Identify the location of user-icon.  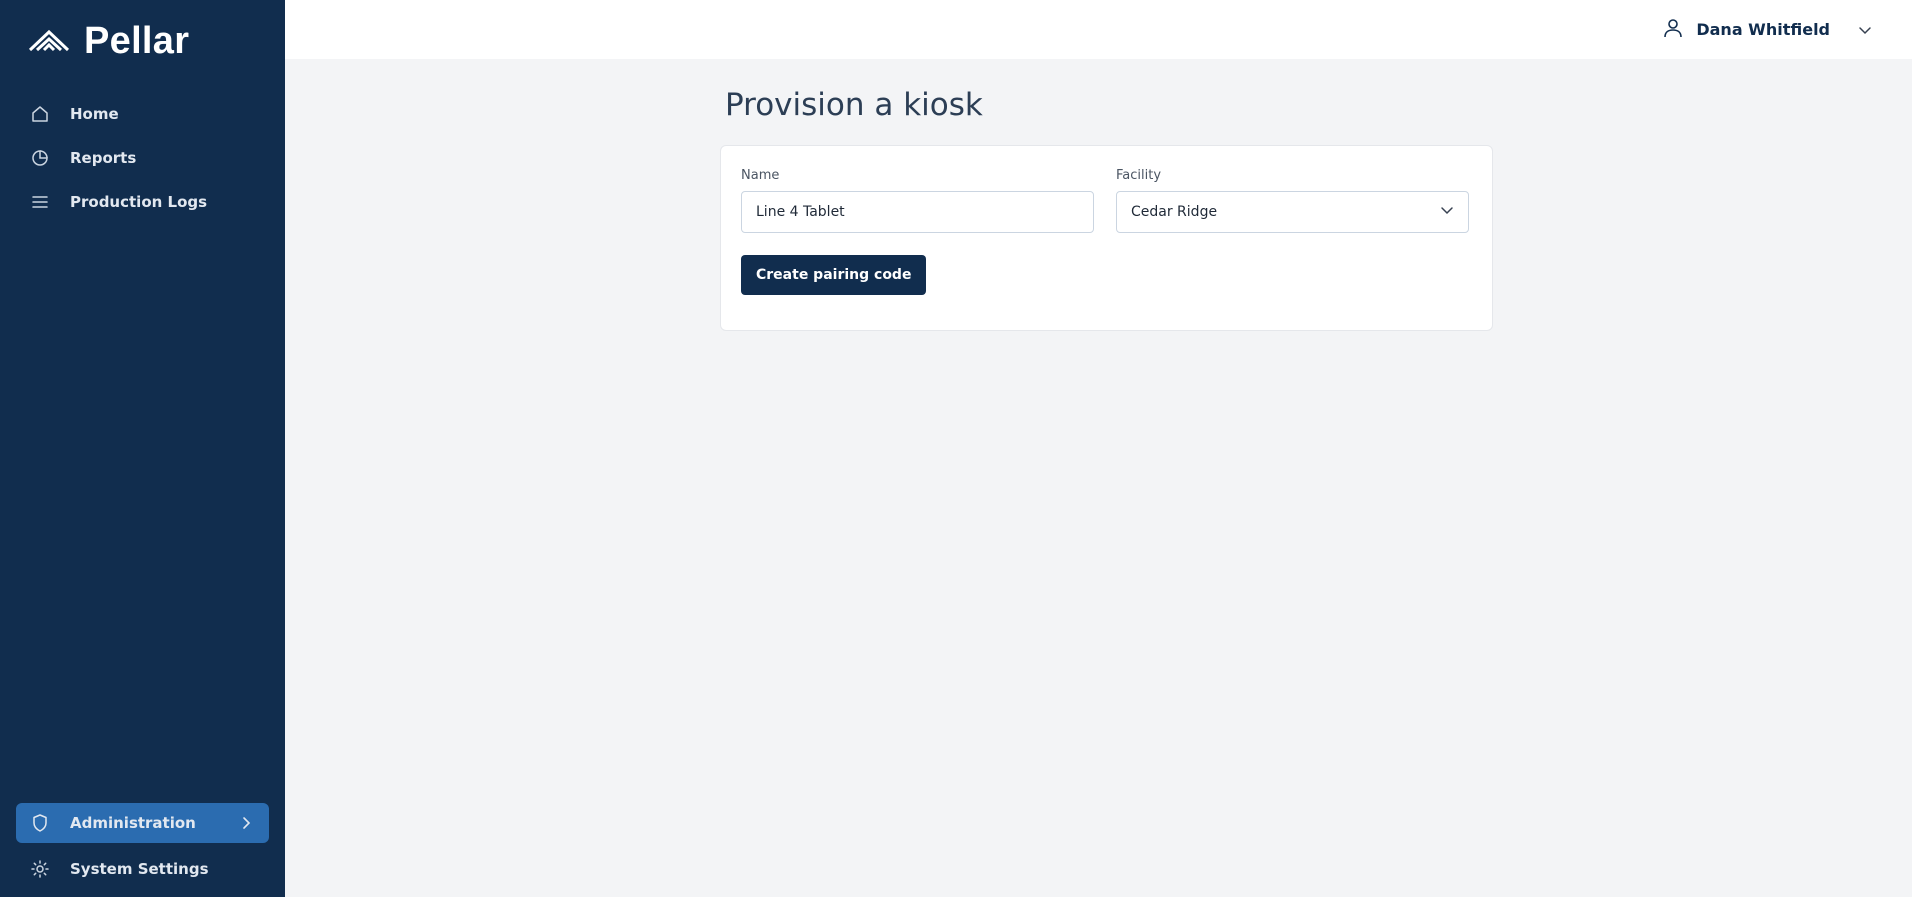
(1673, 30).